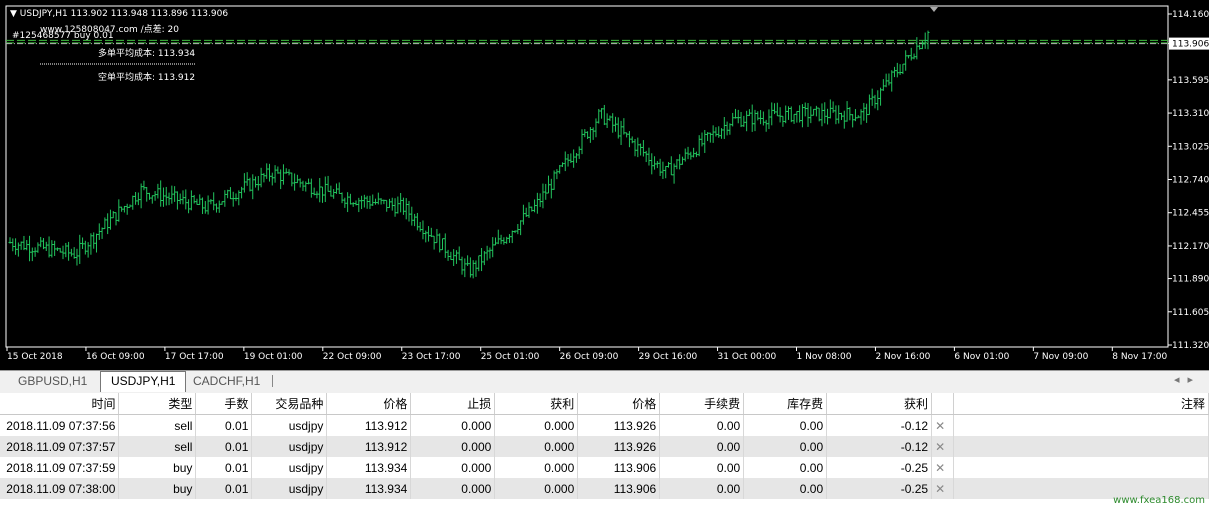 The width and height of the screenshot is (1209, 508). Describe the element at coordinates (879, 404) in the screenshot. I see `col-header-profit: 获利` at that location.